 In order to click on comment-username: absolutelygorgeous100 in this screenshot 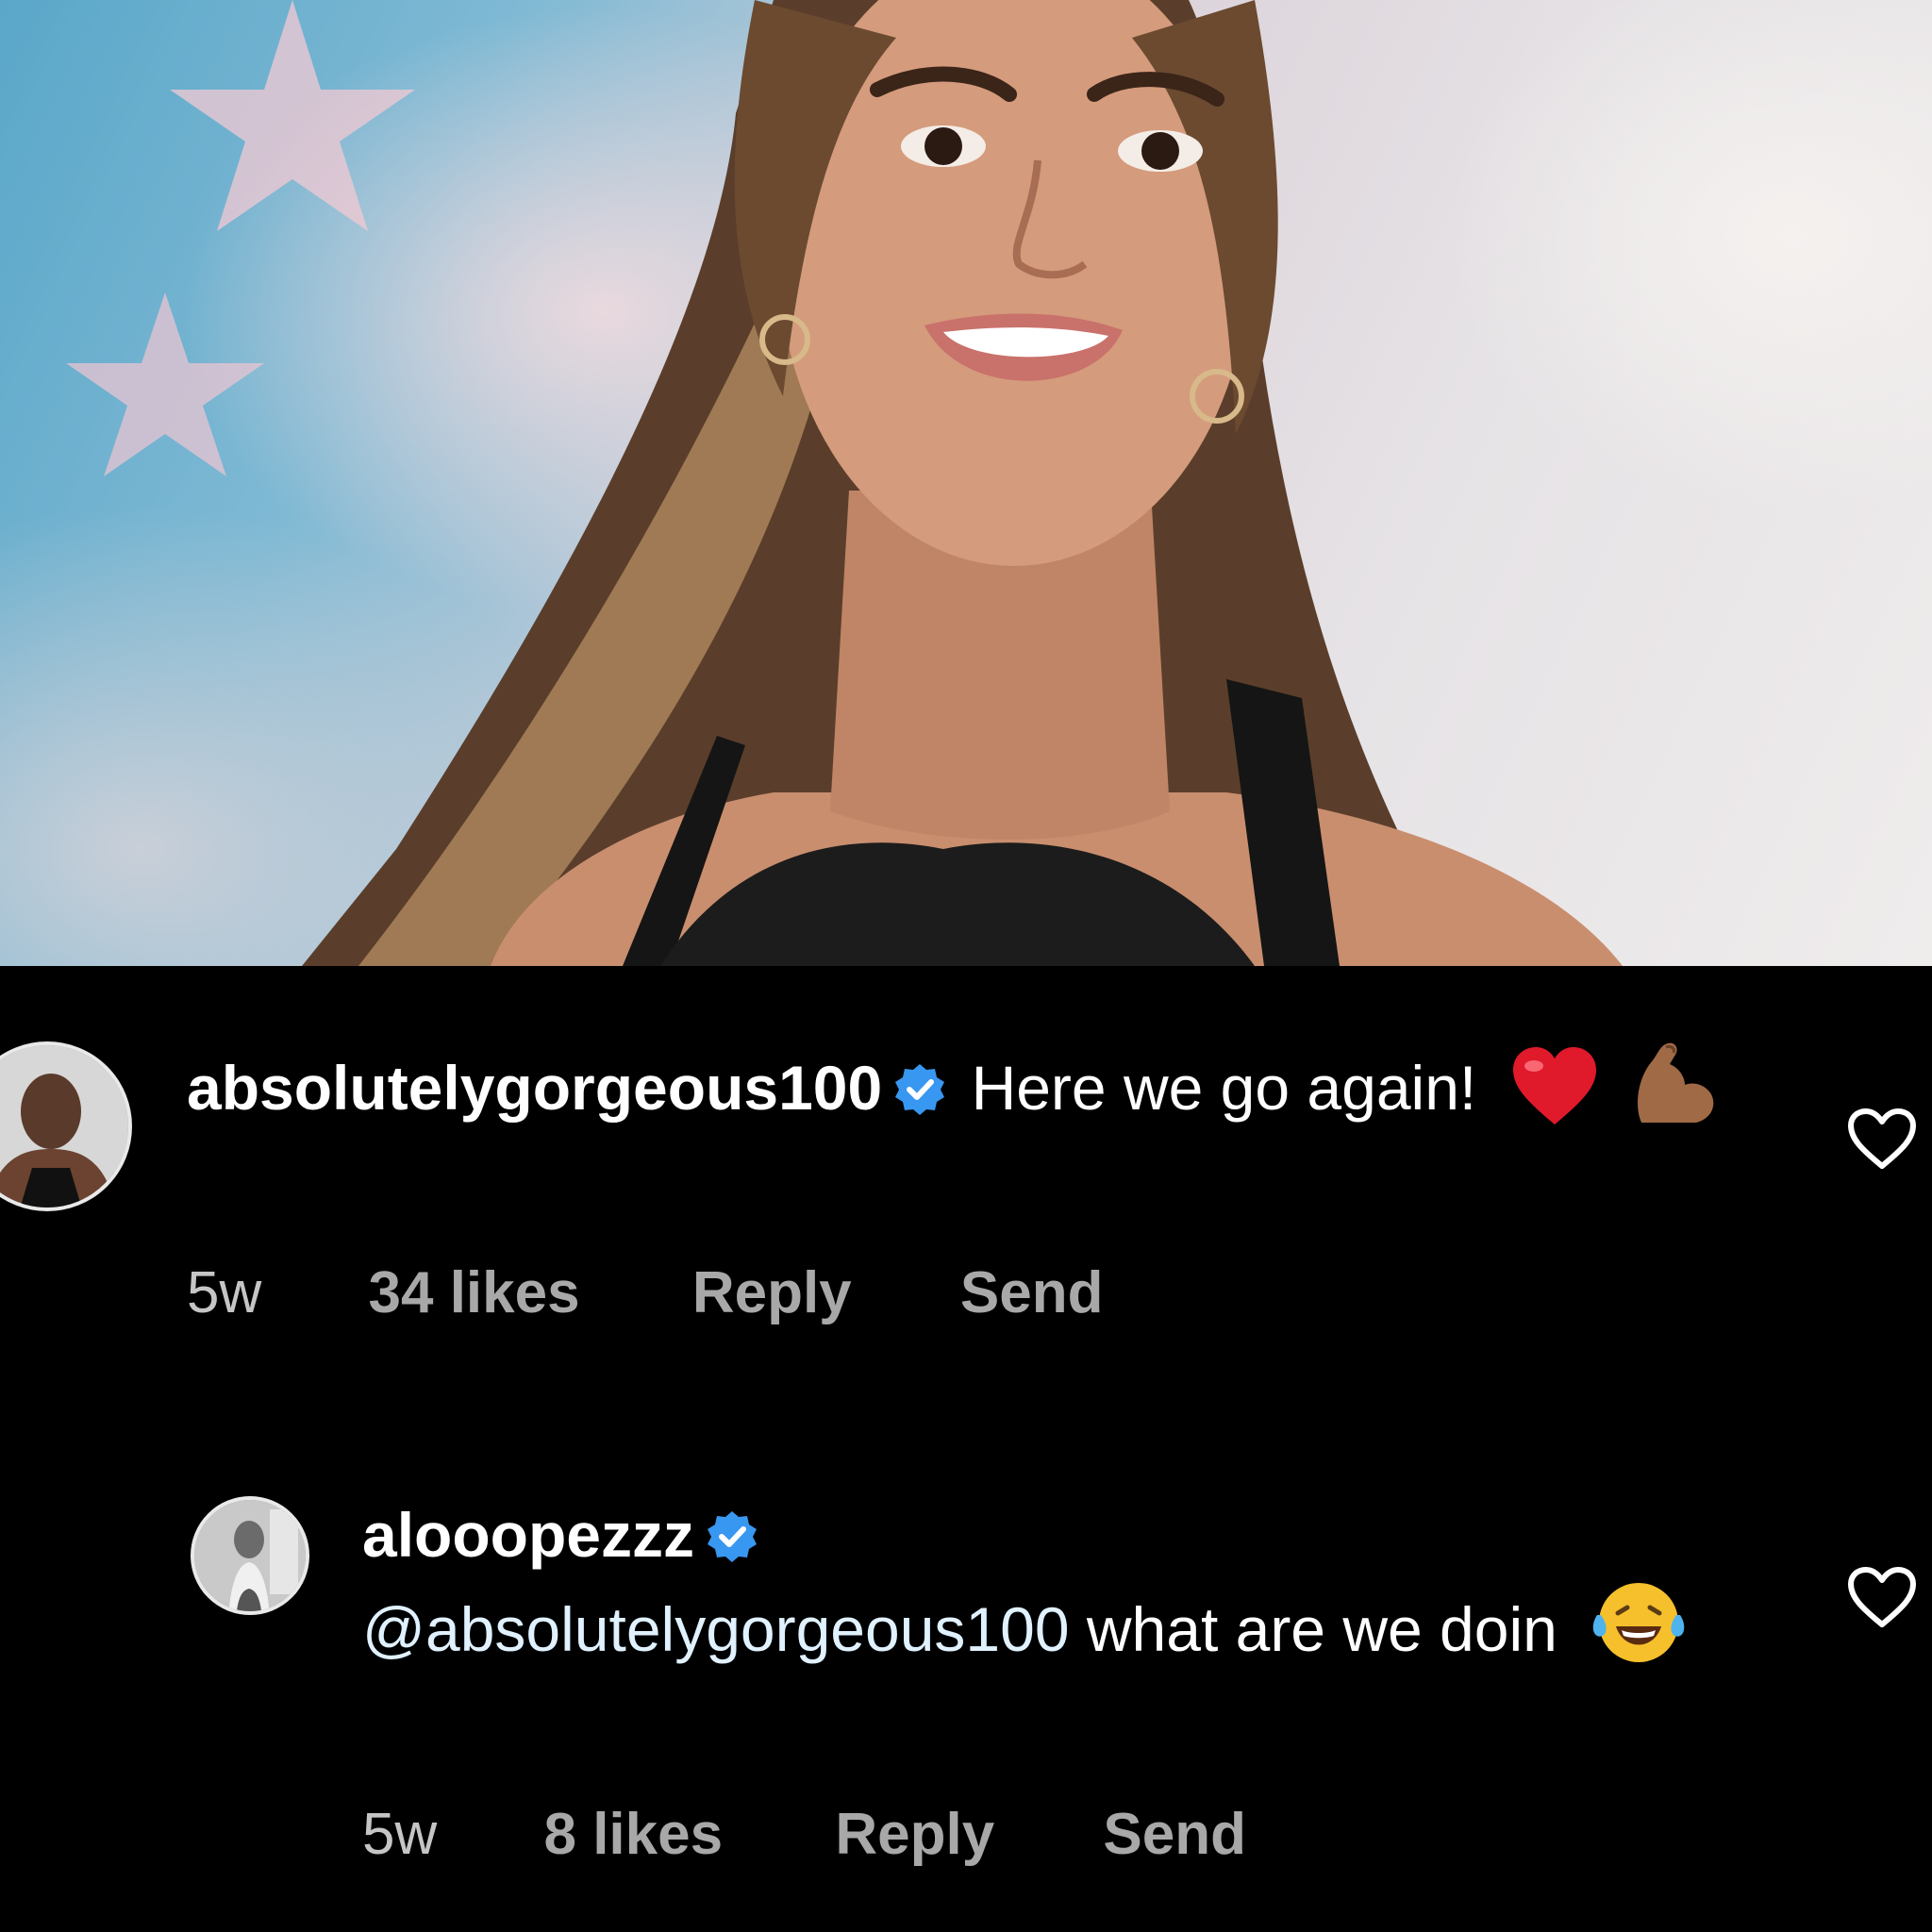, I will do `click(534, 1088)`.